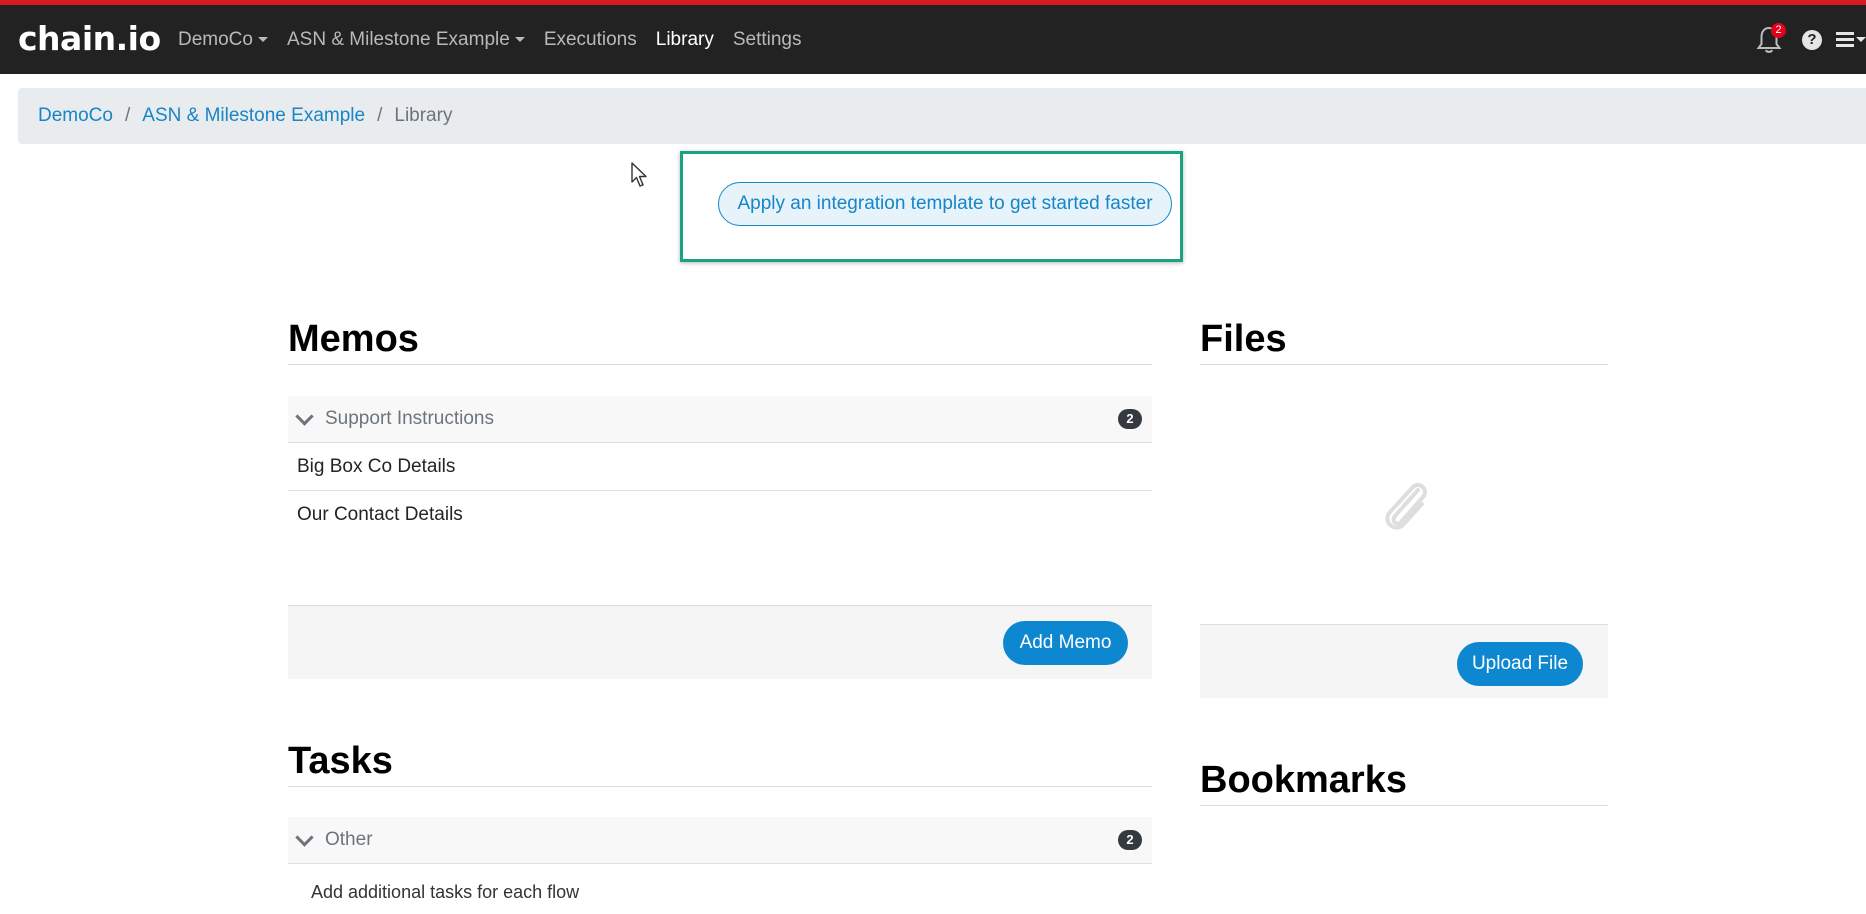 The width and height of the screenshot is (1866, 914). Describe the element at coordinates (340, 761) in the screenshot. I see `tasks-heading: Tasks` at that location.